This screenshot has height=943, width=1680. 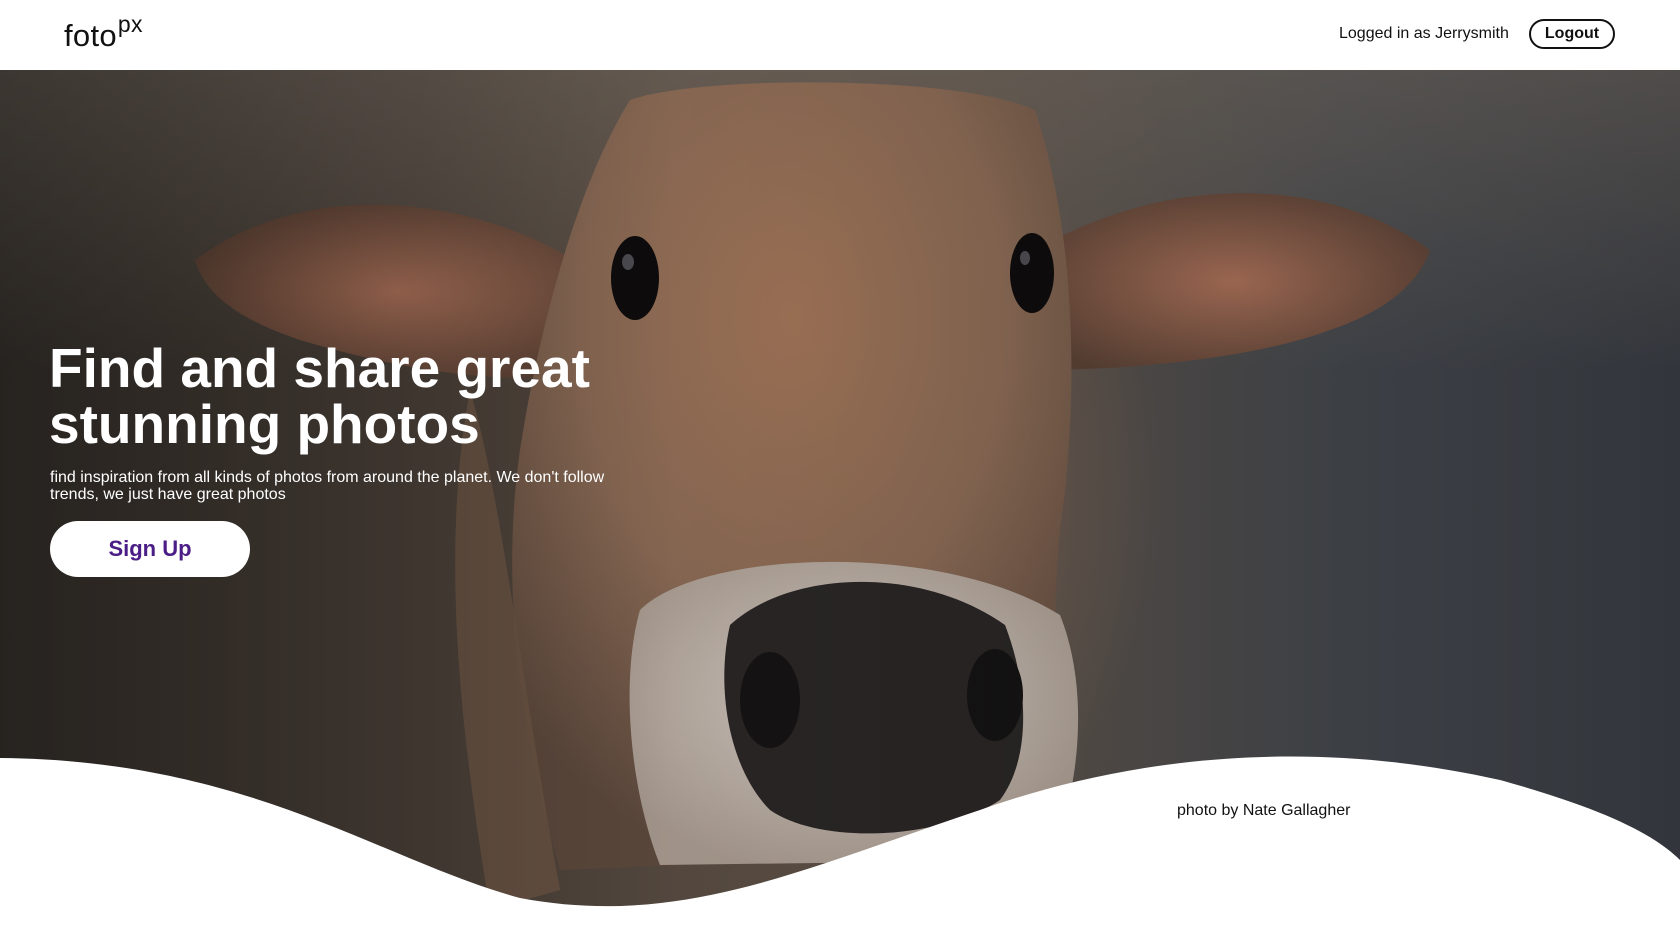 I want to click on photo-credit: photo by Nate Gallagher, so click(x=1264, y=810).